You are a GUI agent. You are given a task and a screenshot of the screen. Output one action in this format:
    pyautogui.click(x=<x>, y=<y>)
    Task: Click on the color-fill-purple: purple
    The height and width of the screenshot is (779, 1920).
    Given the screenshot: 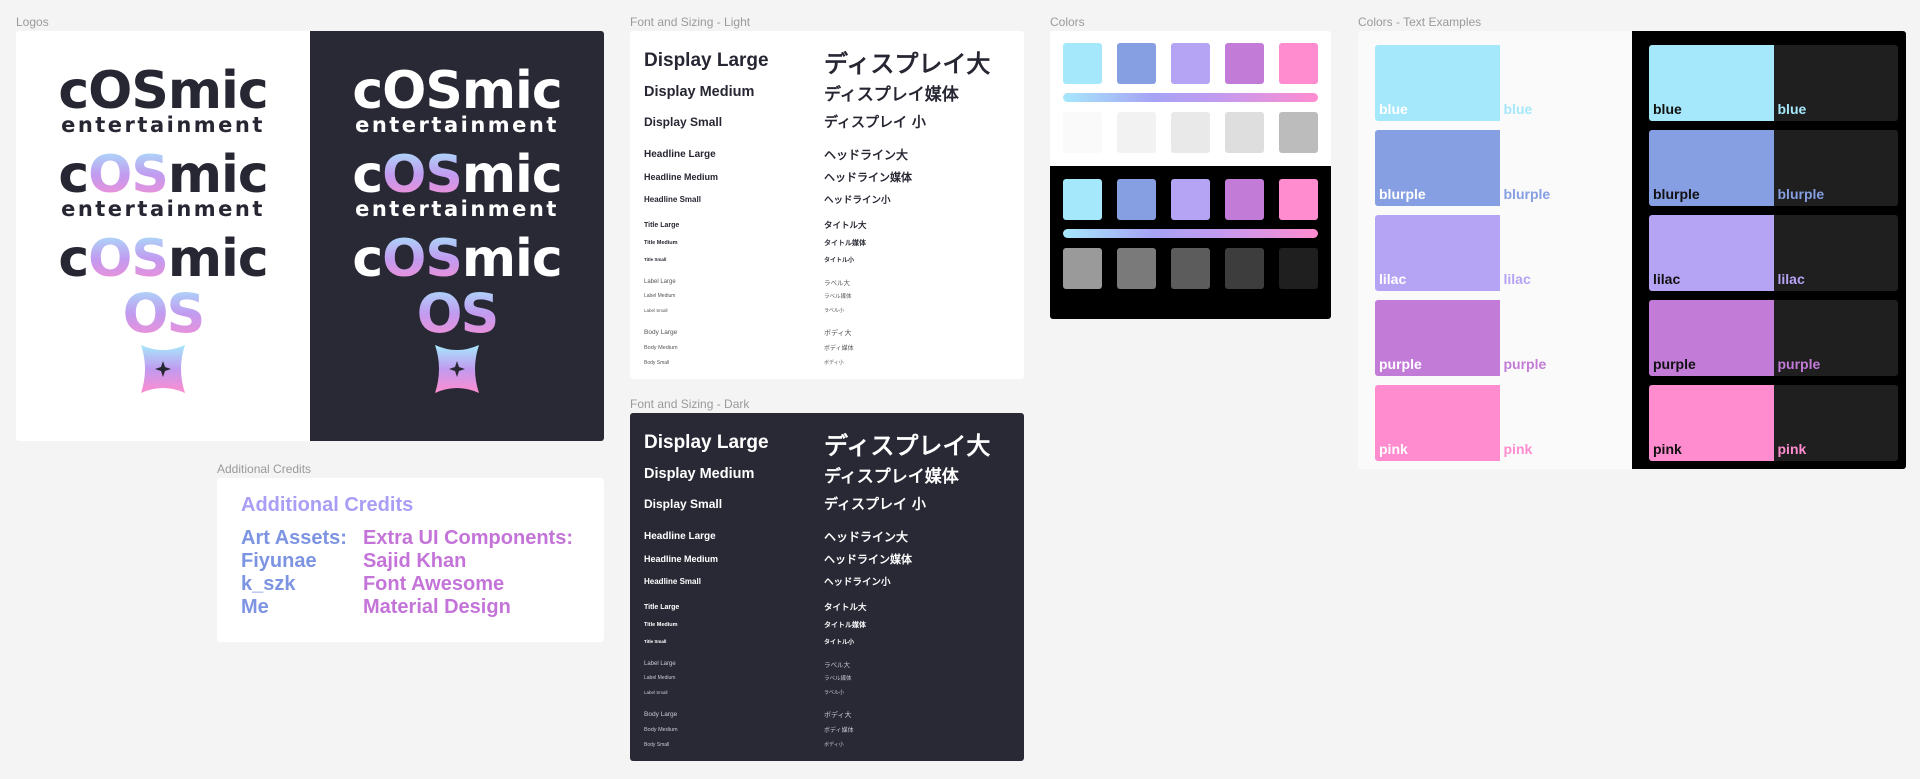 What is the action you would take?
    pyautogui.click(x=1437, y=338)
    